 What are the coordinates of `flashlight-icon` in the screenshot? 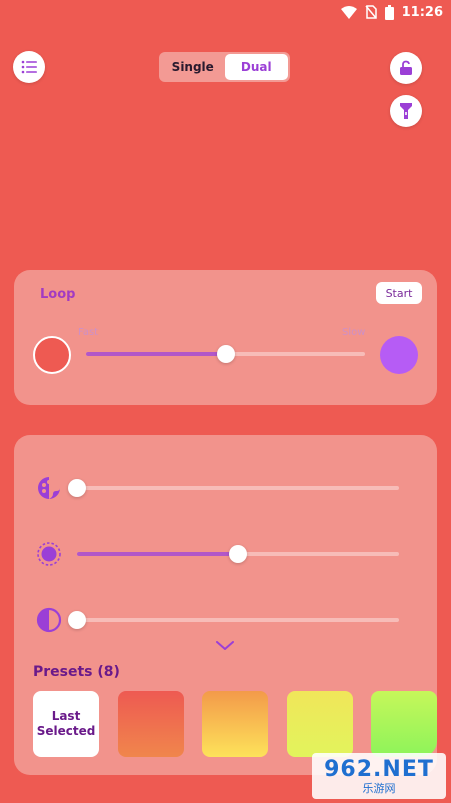 It's located at (406, 111).